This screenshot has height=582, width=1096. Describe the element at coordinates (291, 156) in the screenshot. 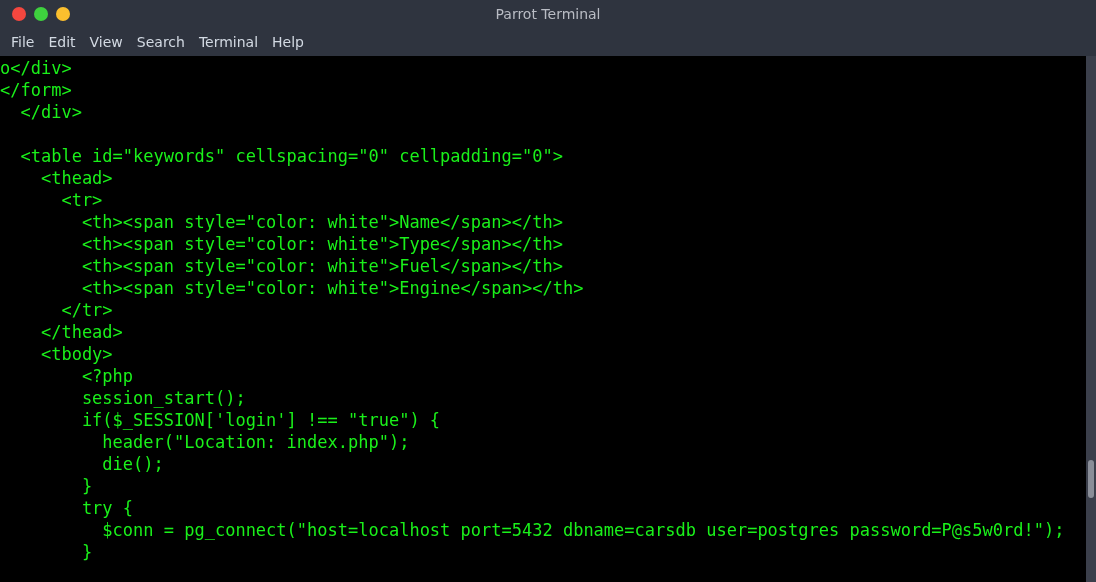

I see `terminal-line: <table id="keywords" cellspacing="0" cellpadding="0">` at that location.